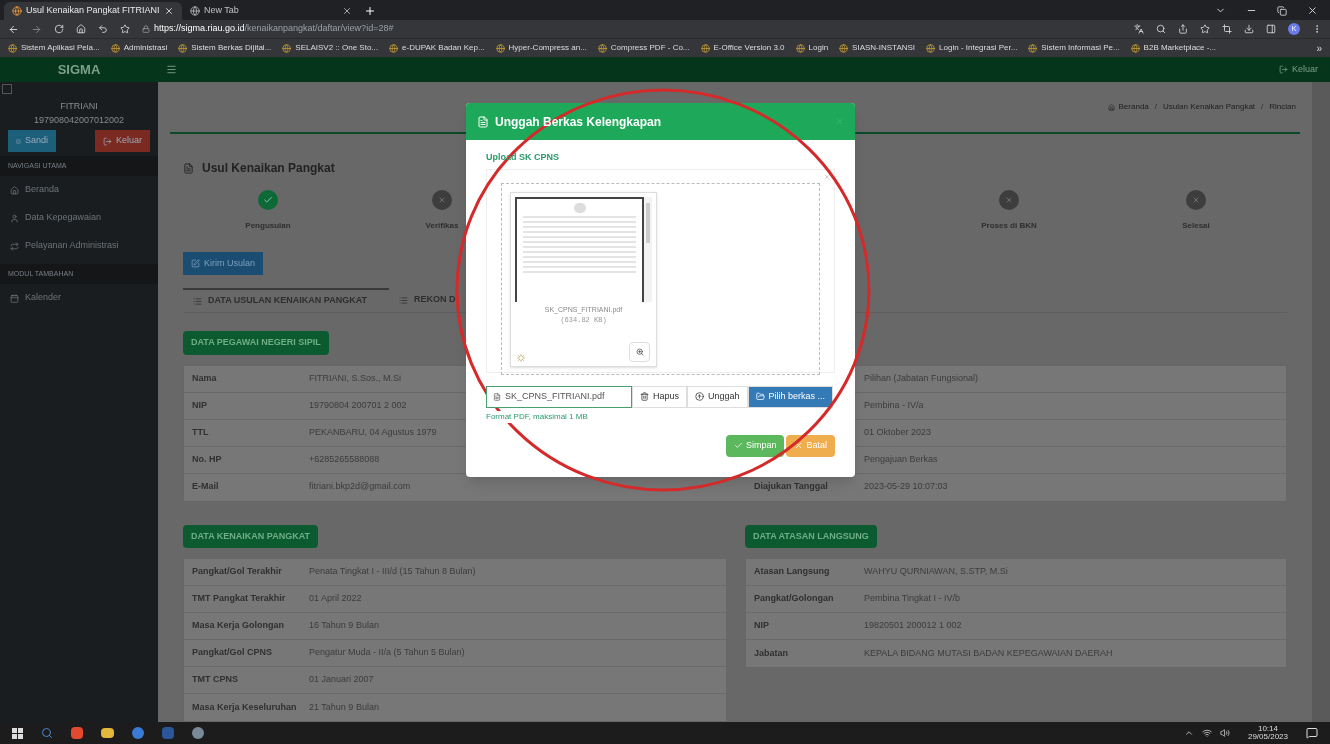  I want to click on sidebar-item: Beranda, so click(79, 190).